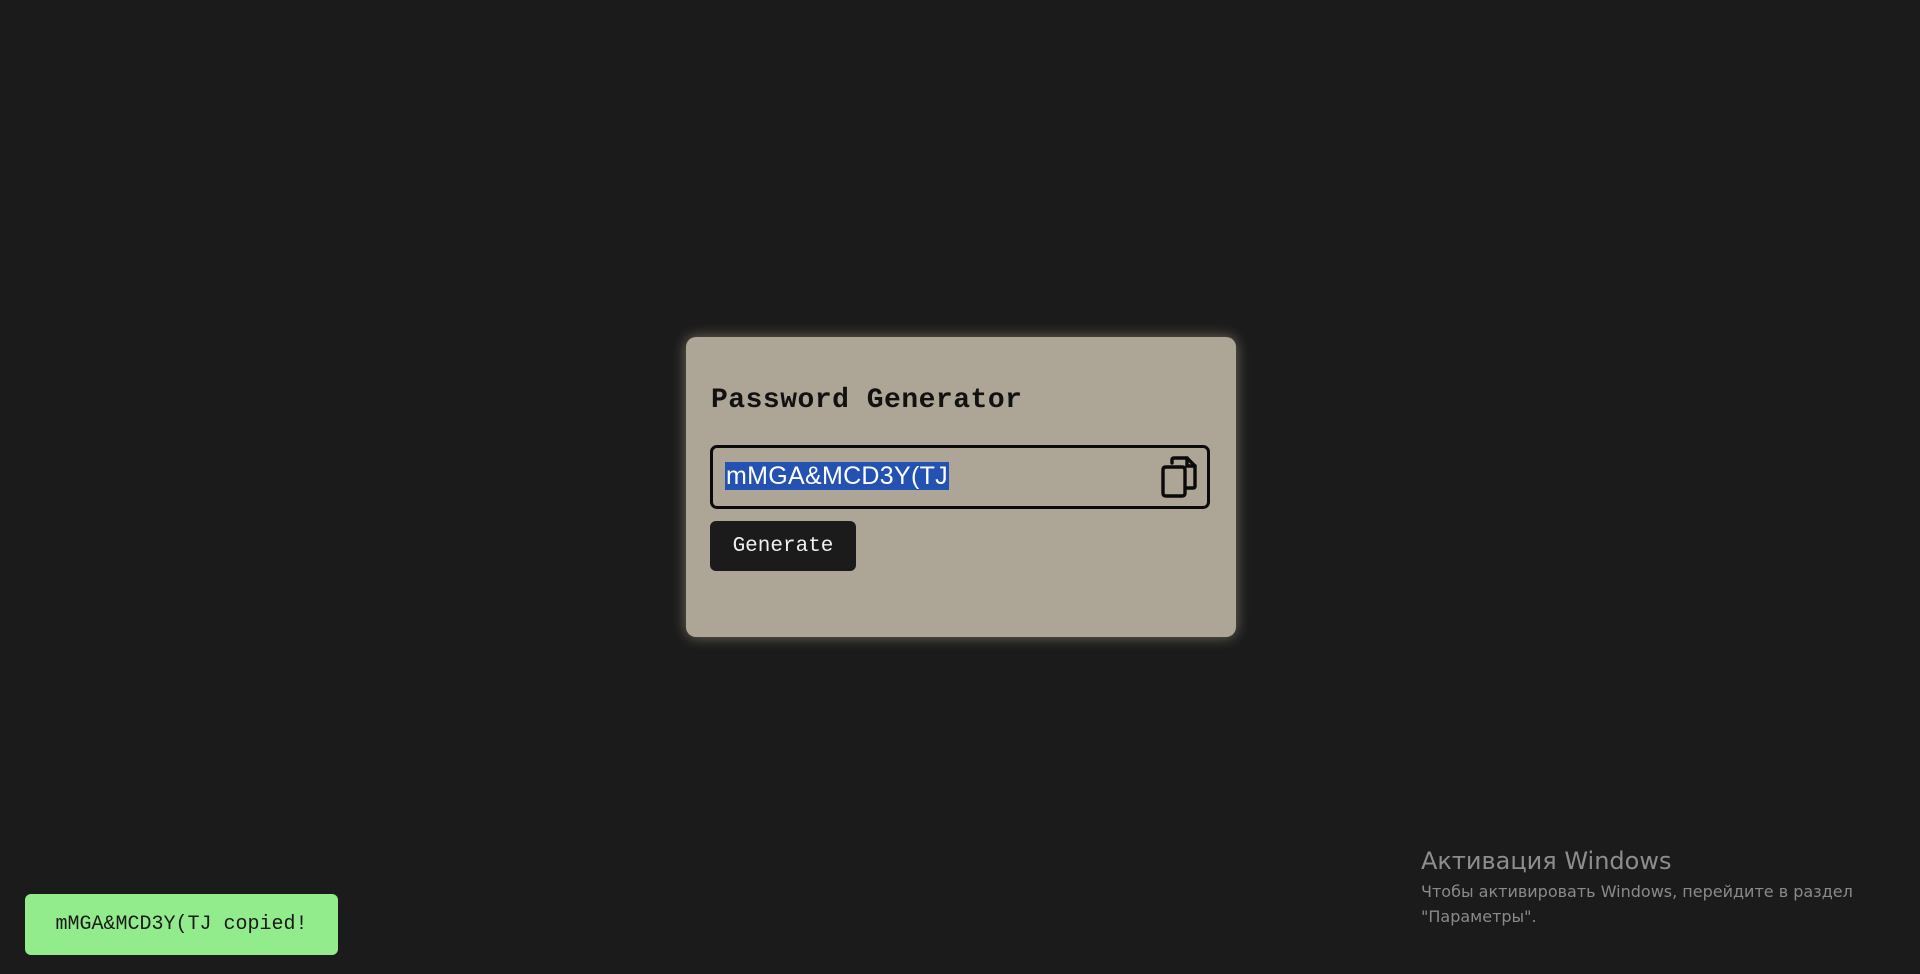 The image size is (1920, 974). What do you see at coordinates (181, 924) in the screenshot?
I see `copied-toast: mMGA&MCD3Y(TJ copied!` at bounding box center [181, 924].